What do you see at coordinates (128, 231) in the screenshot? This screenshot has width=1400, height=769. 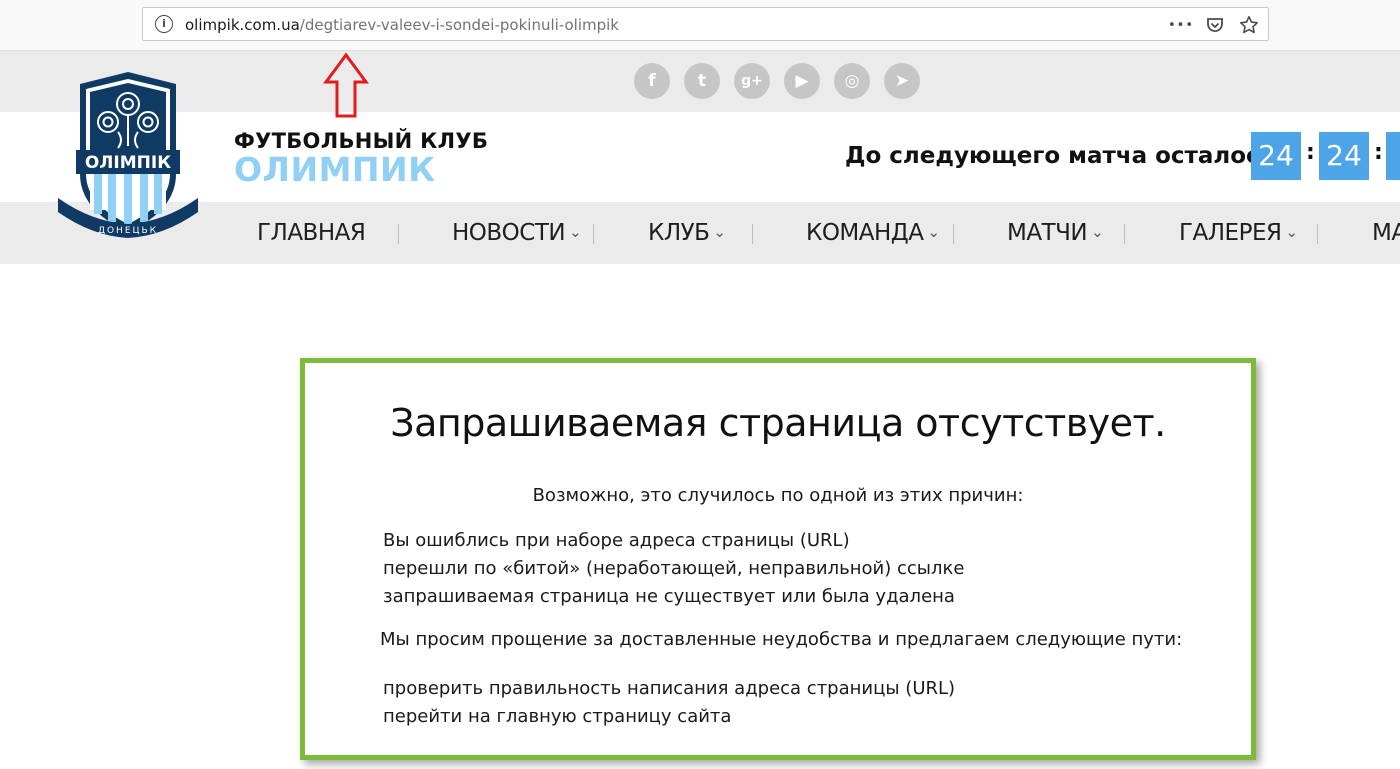 I see `crest-ribbon-text: ДОНЕЦЬК` at bounding box center [128, 231].